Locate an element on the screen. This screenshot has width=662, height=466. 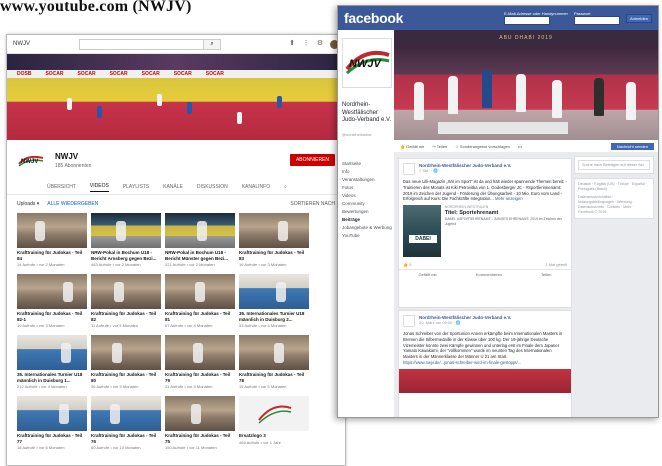
nav-item: Community is located at coordinates (367, 204).